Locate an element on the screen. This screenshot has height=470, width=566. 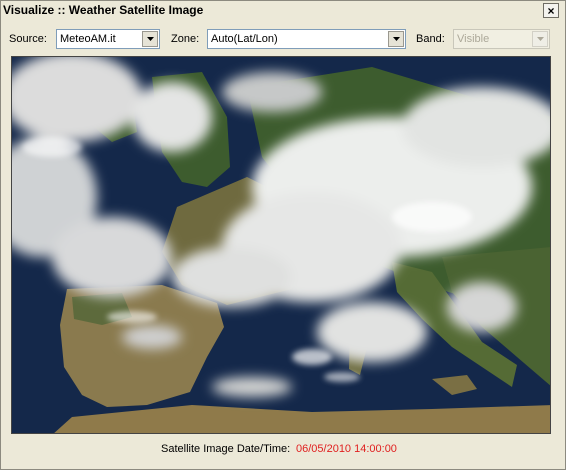
band-label: Band: is located at coordinates (430, 39).